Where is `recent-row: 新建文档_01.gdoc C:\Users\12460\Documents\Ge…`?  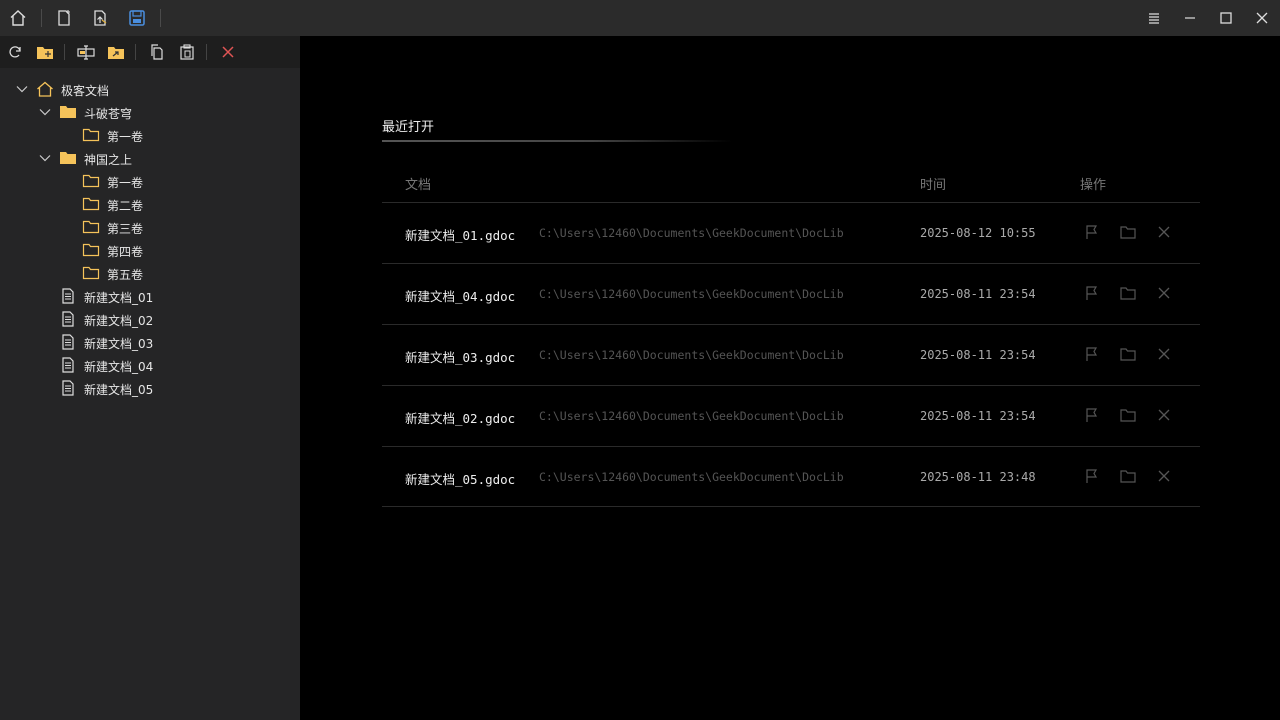
recent-row: 新建文档_01.gdoc C:\Users\12460\Documents\Ge… is located at coordinates (791, 232).